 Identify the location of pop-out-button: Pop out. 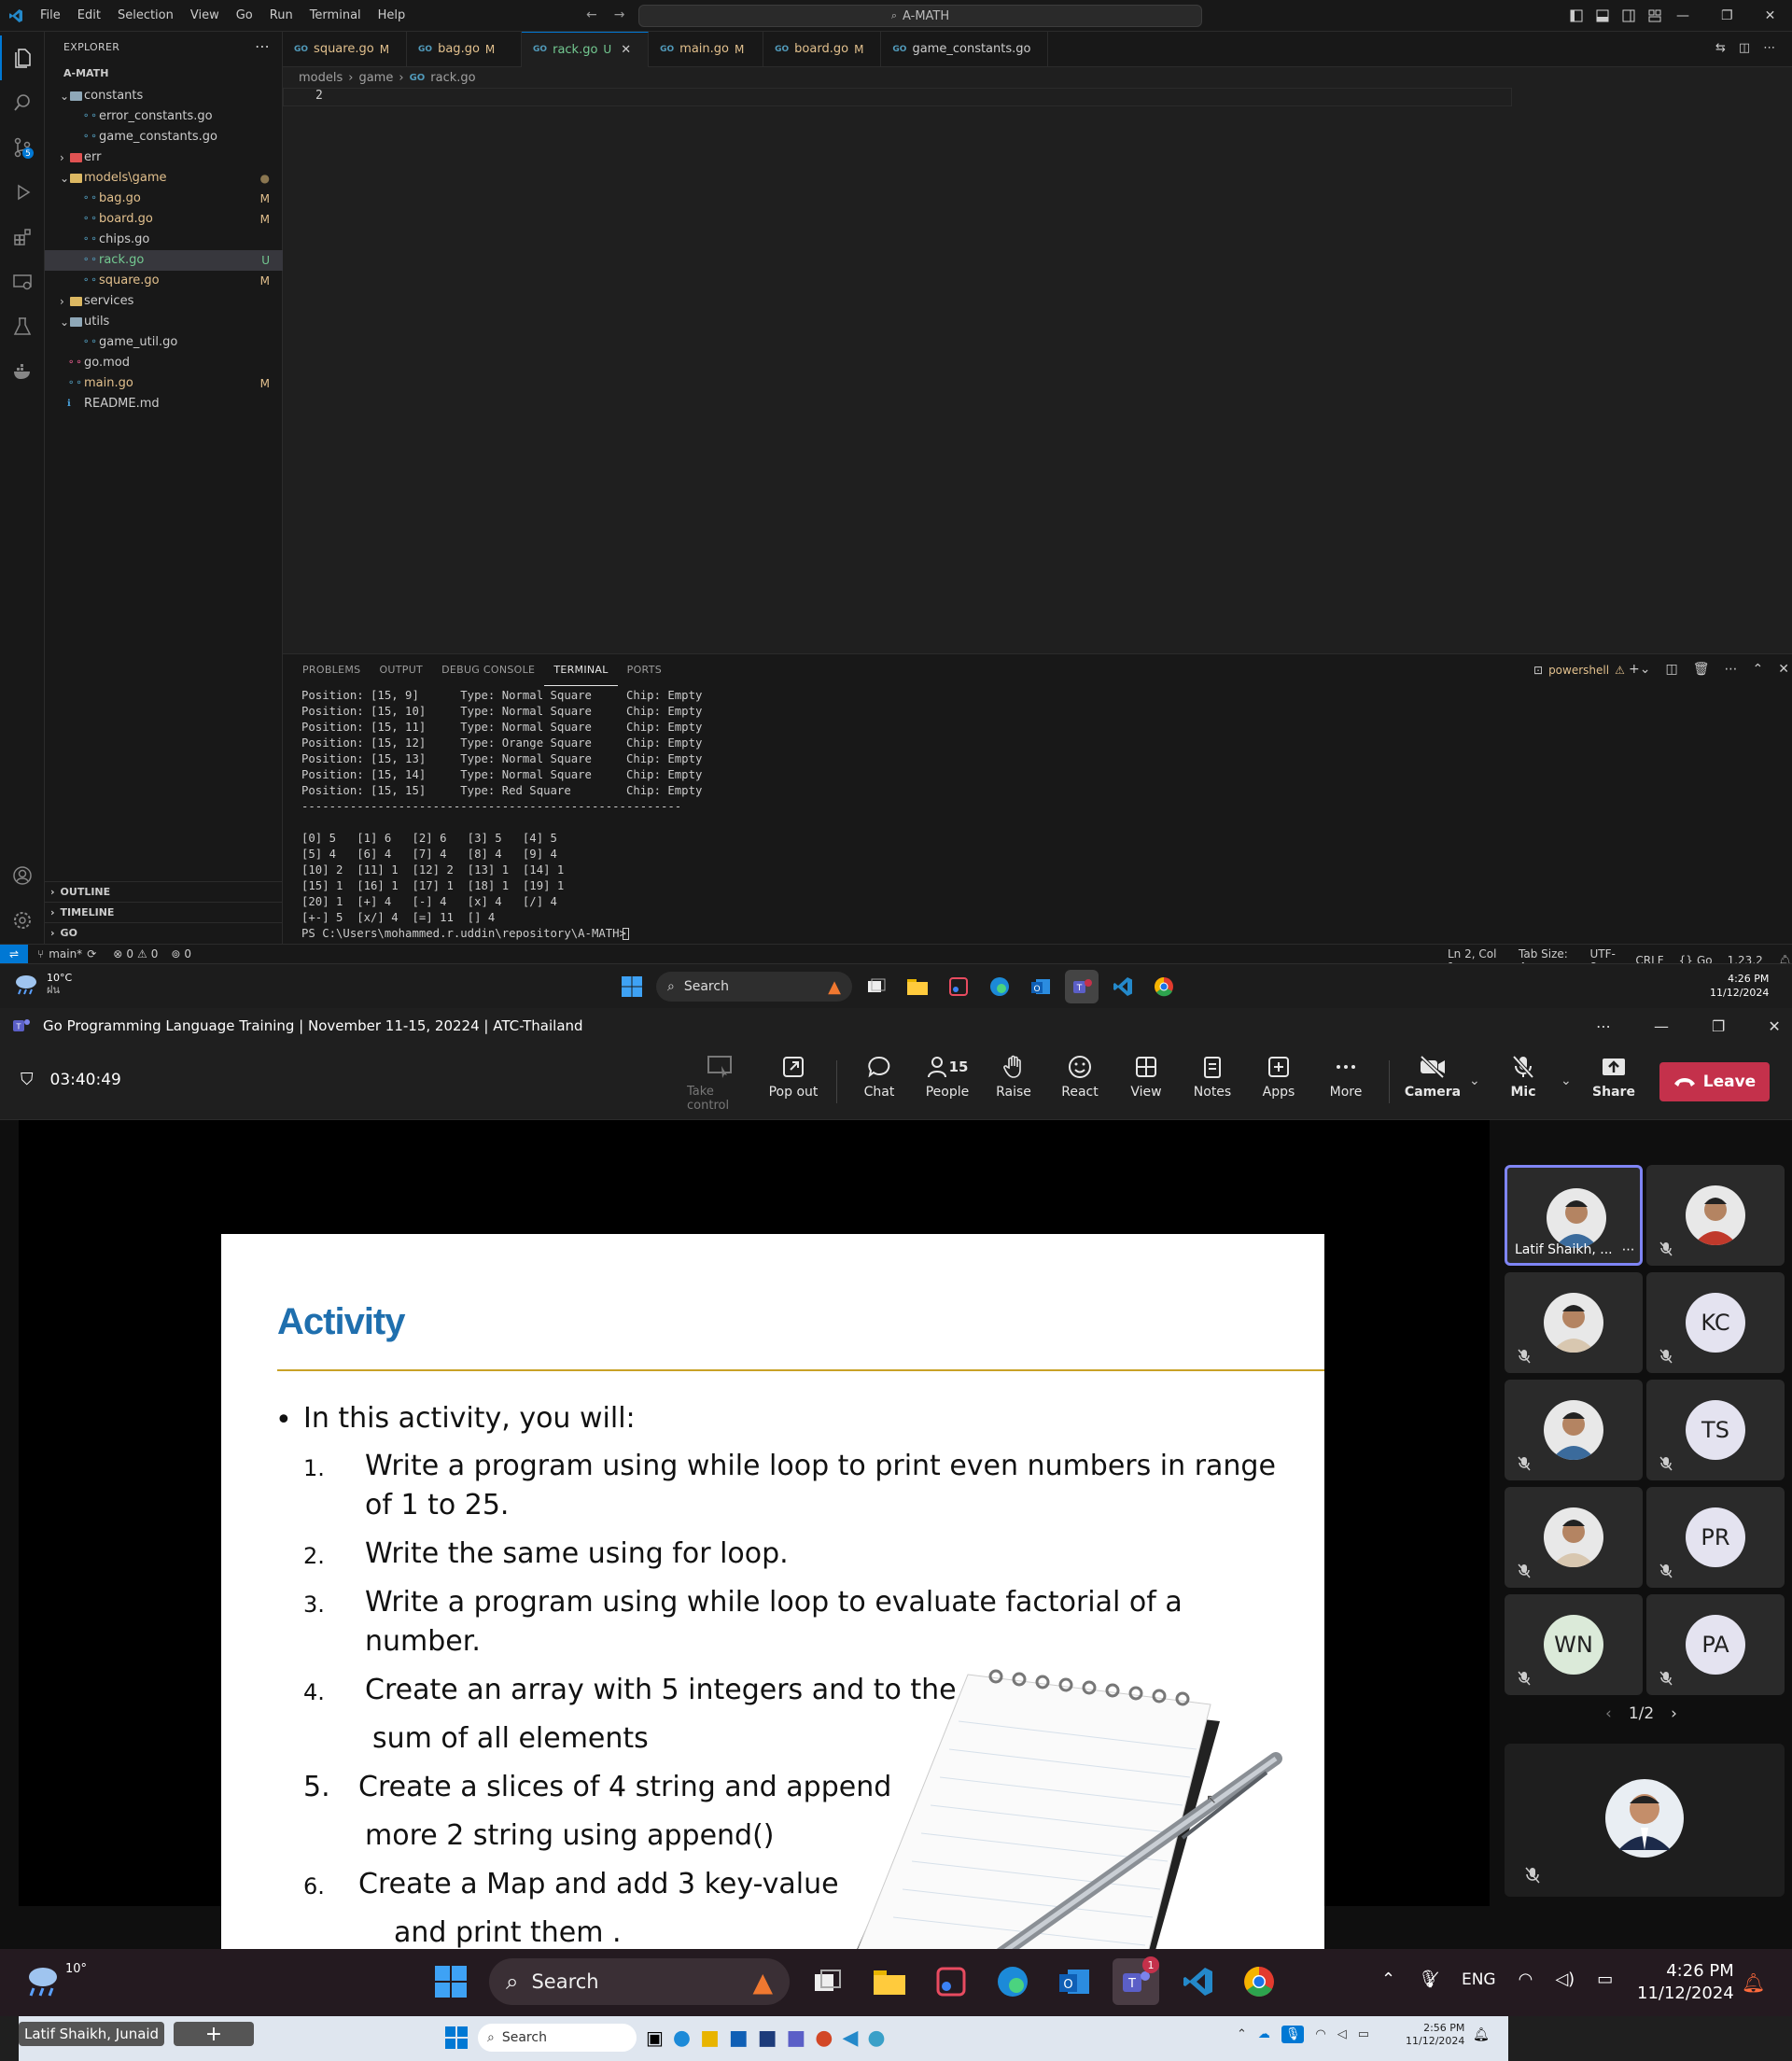
(793, 1084).